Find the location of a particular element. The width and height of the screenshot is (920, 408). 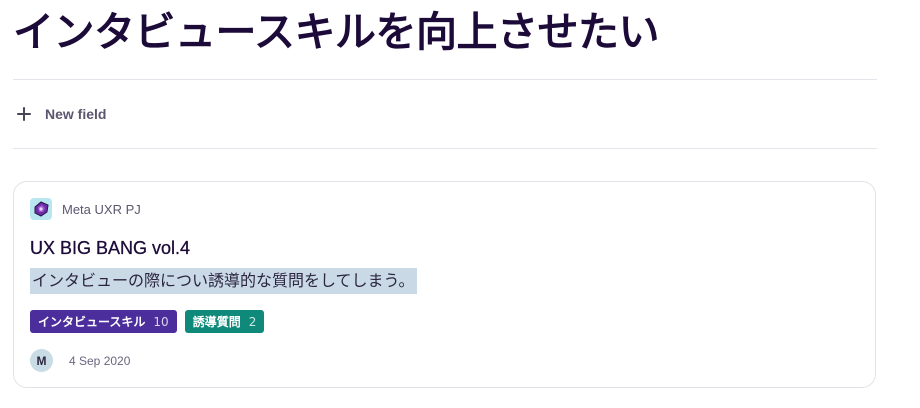

date-label: 4 Sep 2020 is located at coordinates (100, 360).